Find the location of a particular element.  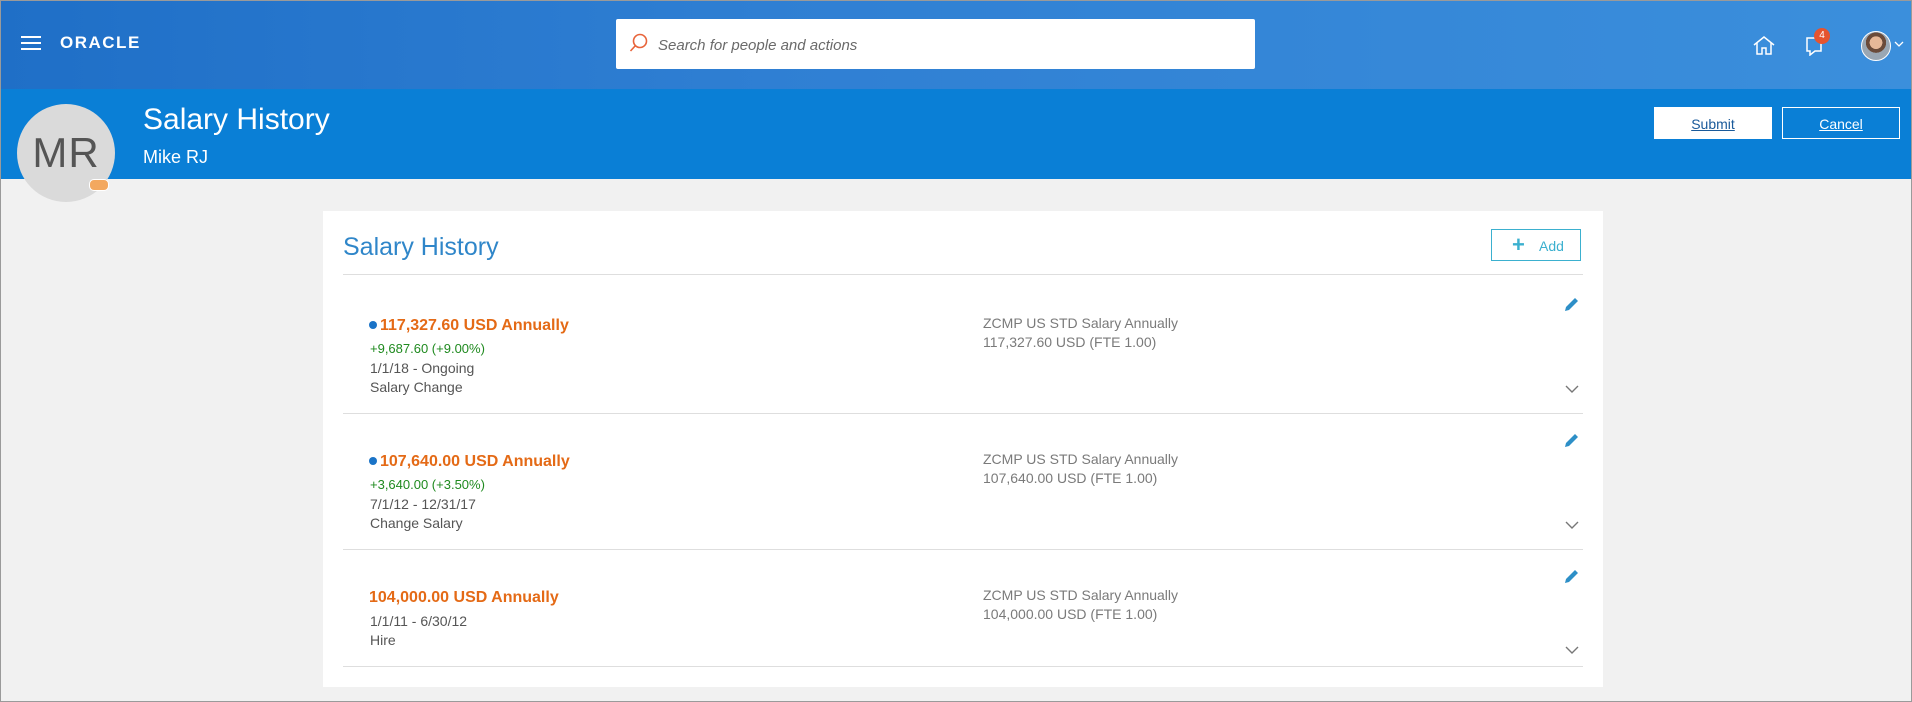

add-label: Add is located at coordinates (1551, 246).